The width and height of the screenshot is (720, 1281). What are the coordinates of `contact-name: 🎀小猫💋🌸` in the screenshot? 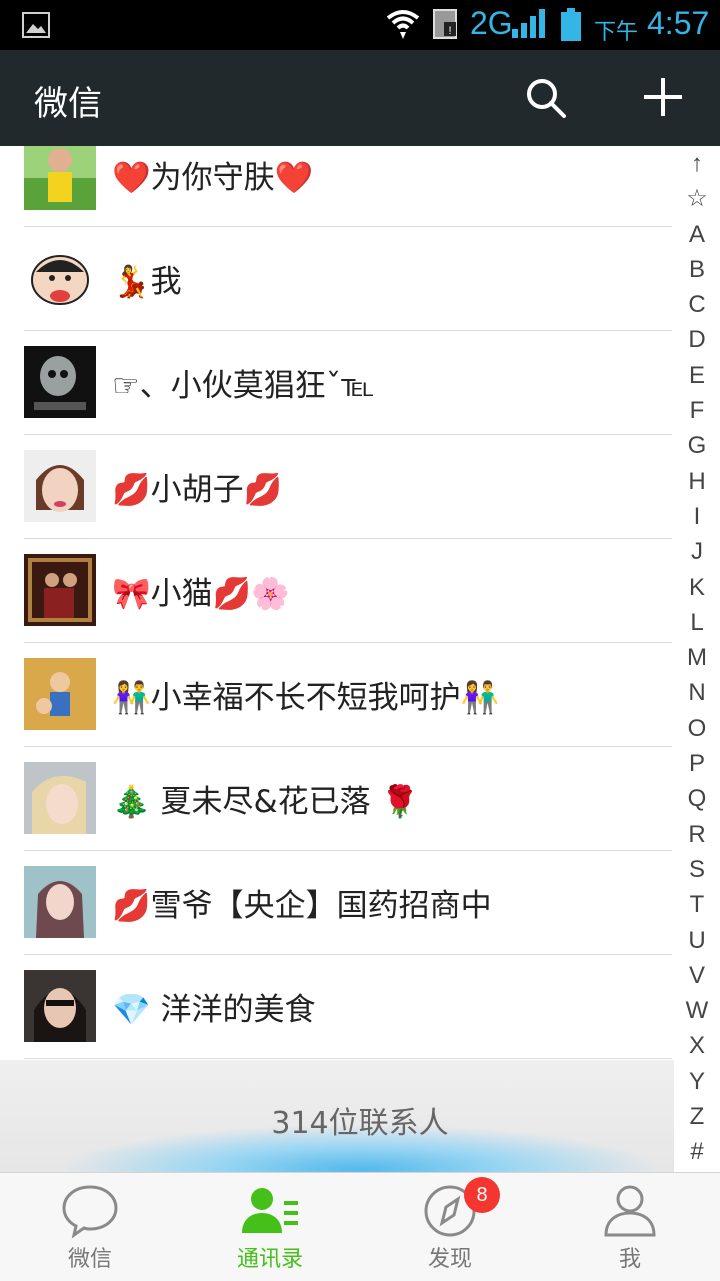 It's located at (201, 594).